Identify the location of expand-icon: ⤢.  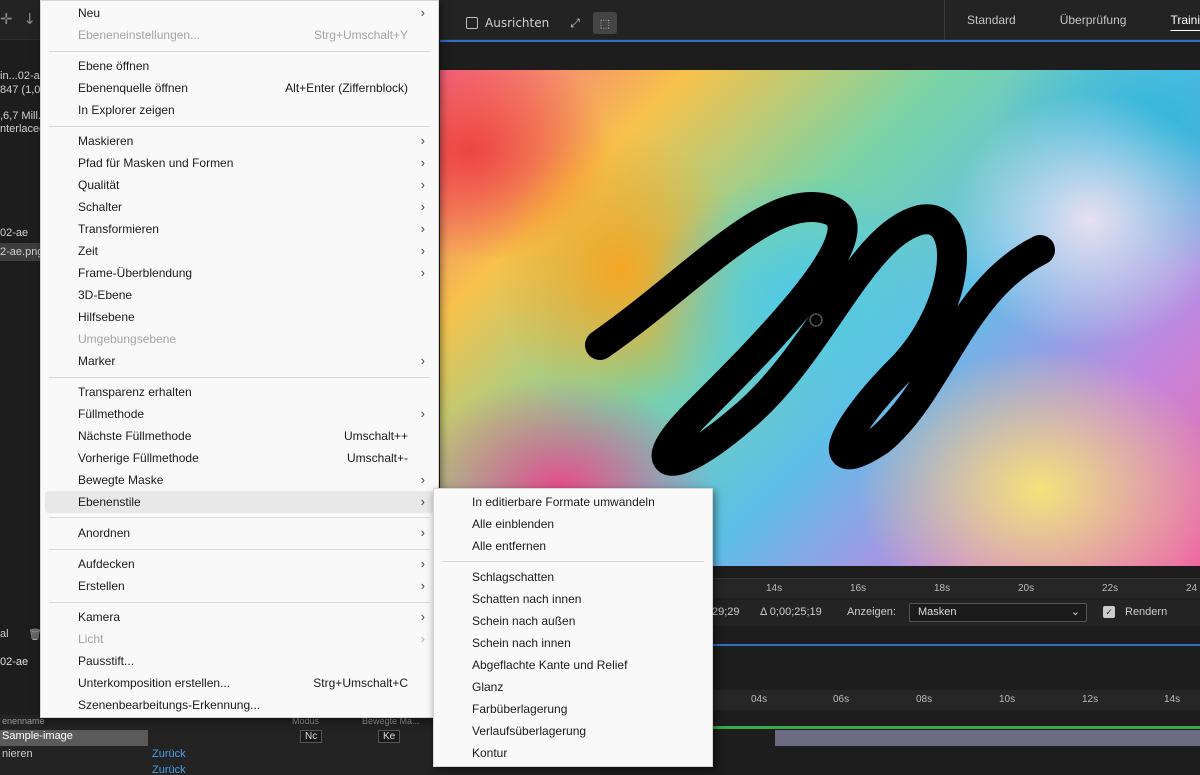
(575, 23).